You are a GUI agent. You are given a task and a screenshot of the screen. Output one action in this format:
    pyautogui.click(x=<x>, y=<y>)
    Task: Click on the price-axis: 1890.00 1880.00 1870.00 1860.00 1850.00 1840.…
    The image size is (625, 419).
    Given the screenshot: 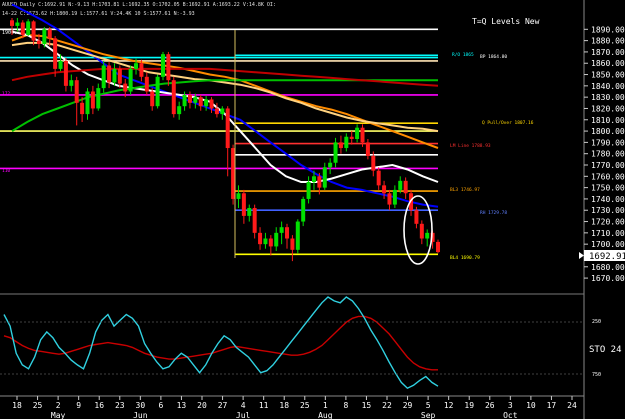 What is the action you would take?
    pyautogui.click(x=604, y=154)
    